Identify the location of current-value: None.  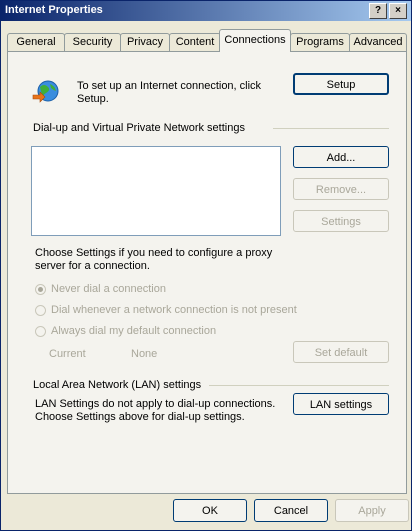
(144, 354).